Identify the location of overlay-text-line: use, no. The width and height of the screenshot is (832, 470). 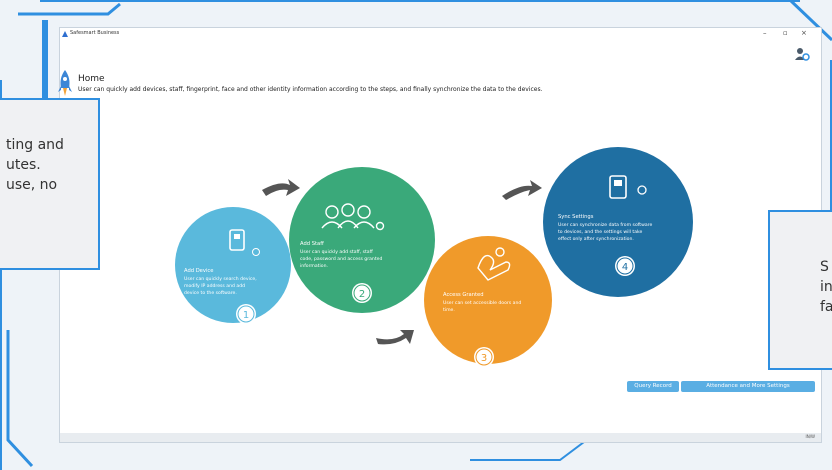
(32, 185).